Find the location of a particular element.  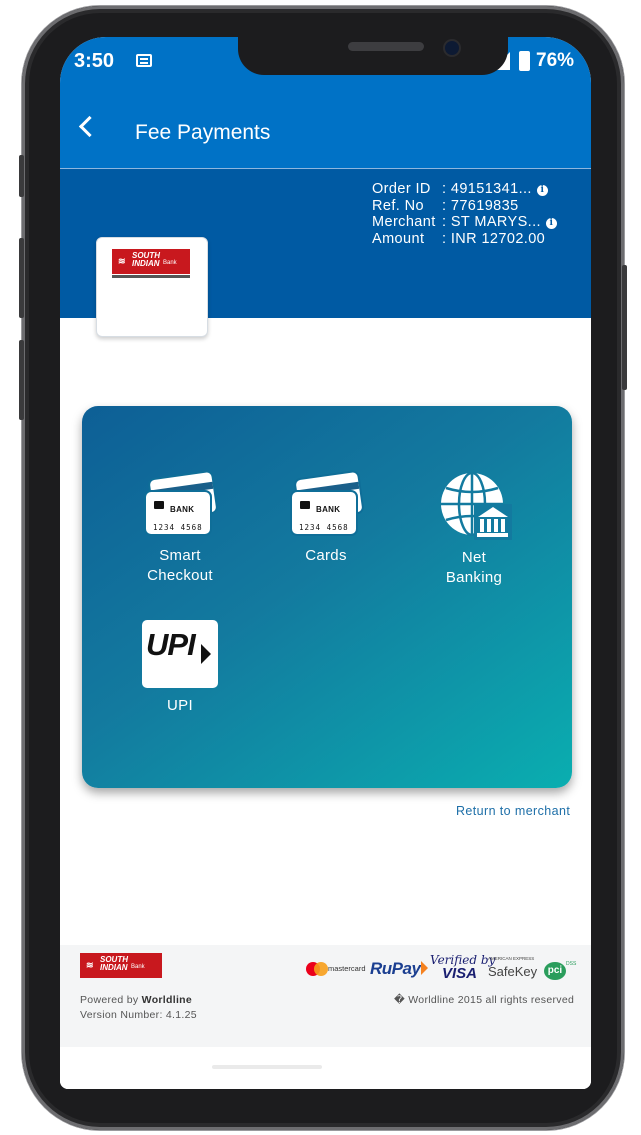

pci-dss-logo: pci is located at coordinates (555, 971).